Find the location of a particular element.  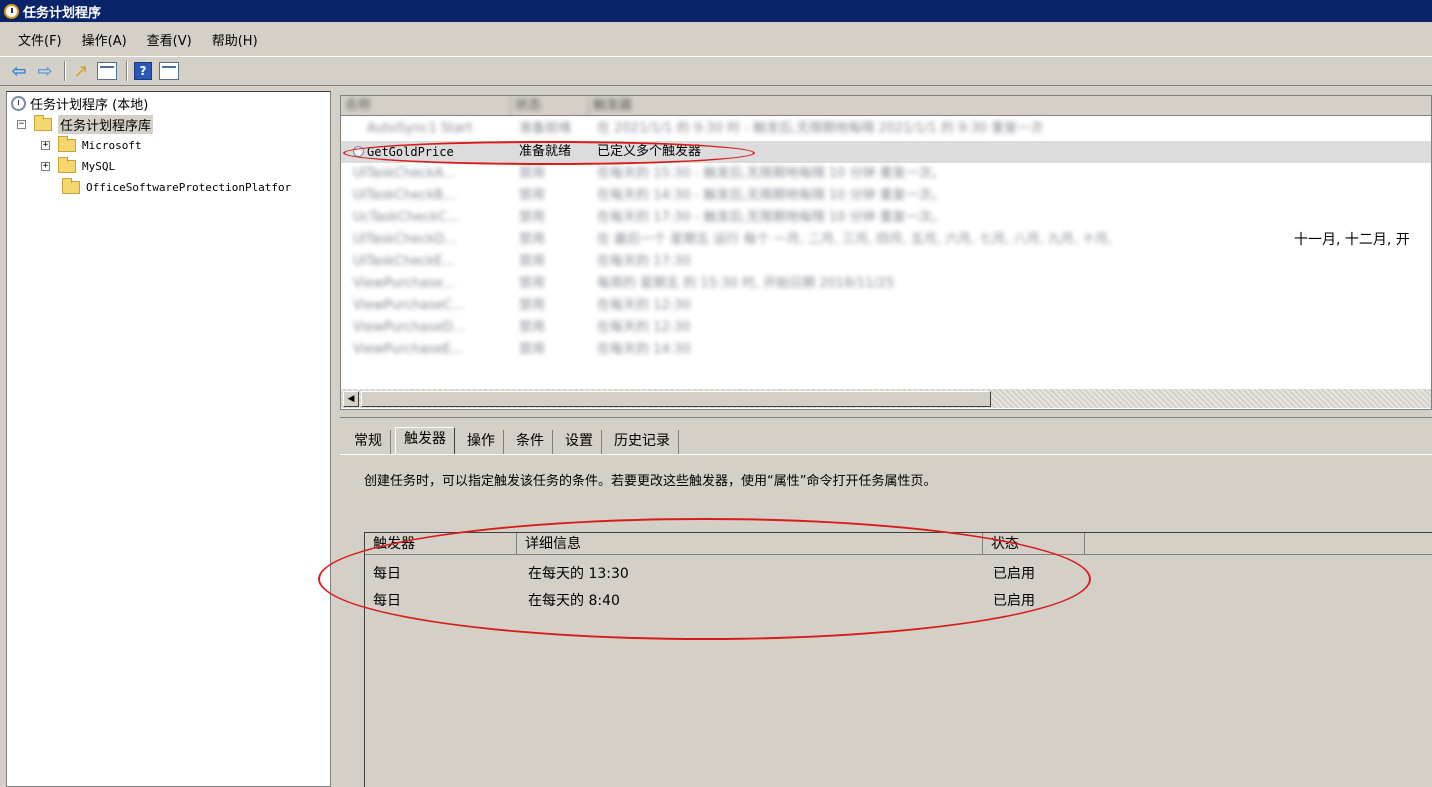

tree-library-label: 任务计划程序库 is located at coordinates (106, 124).